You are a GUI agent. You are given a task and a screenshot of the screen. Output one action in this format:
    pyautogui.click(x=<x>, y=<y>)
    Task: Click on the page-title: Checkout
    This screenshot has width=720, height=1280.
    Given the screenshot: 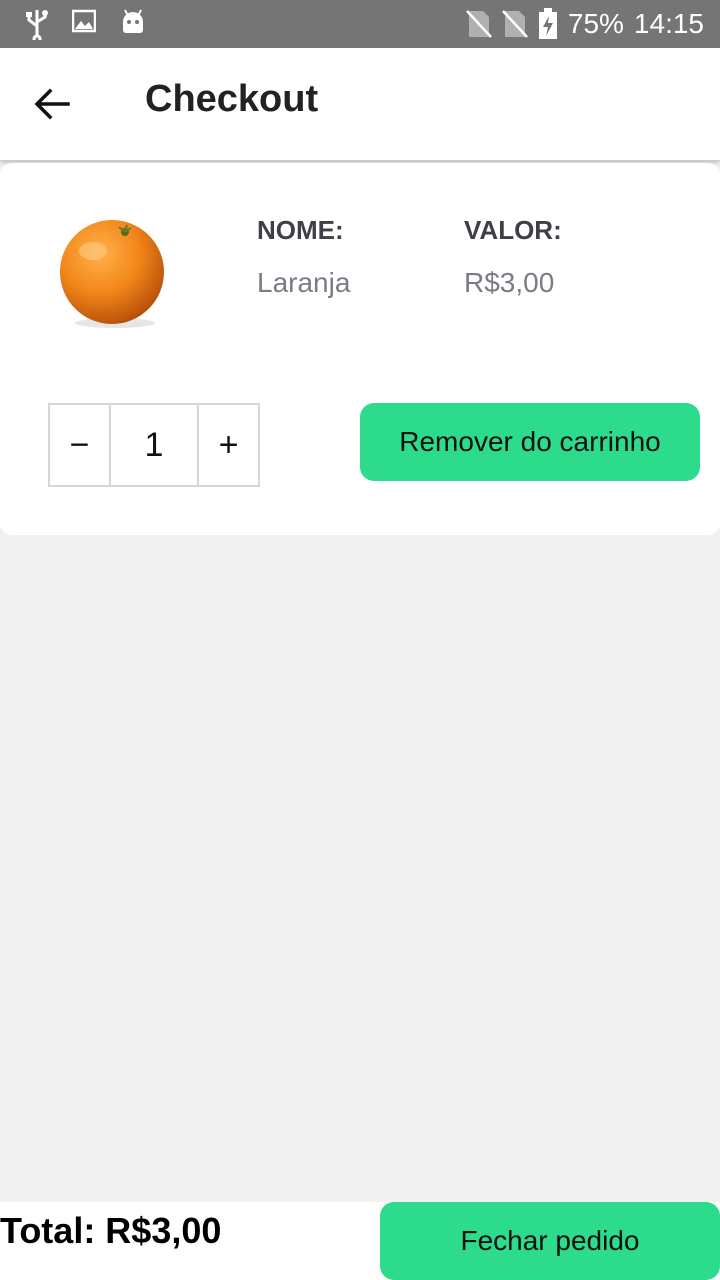 What is the action you would take?
    pyautogui.click(x=232, y=99)
    